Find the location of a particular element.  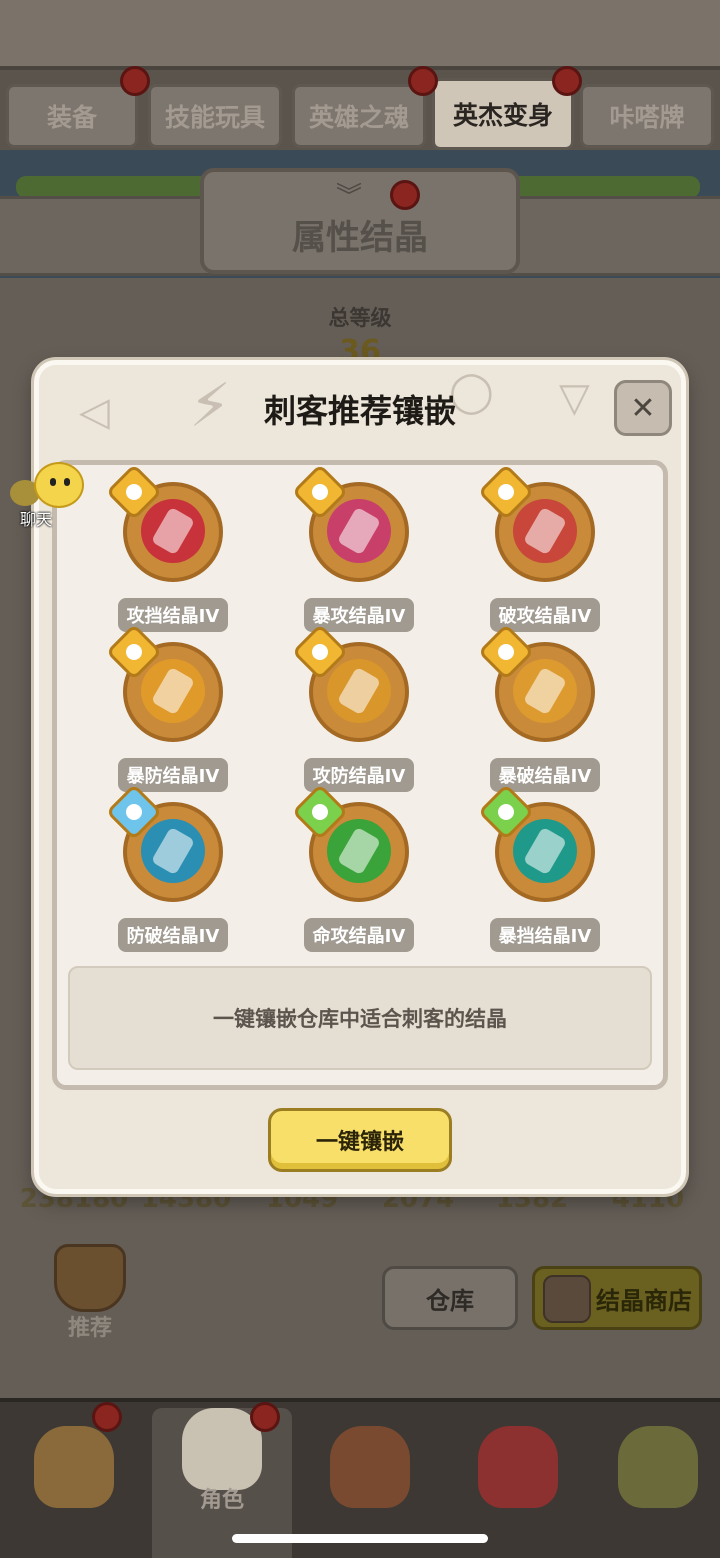

auto-inlay-label: 一键镶嵌 is located at coordinates (359, 1142).